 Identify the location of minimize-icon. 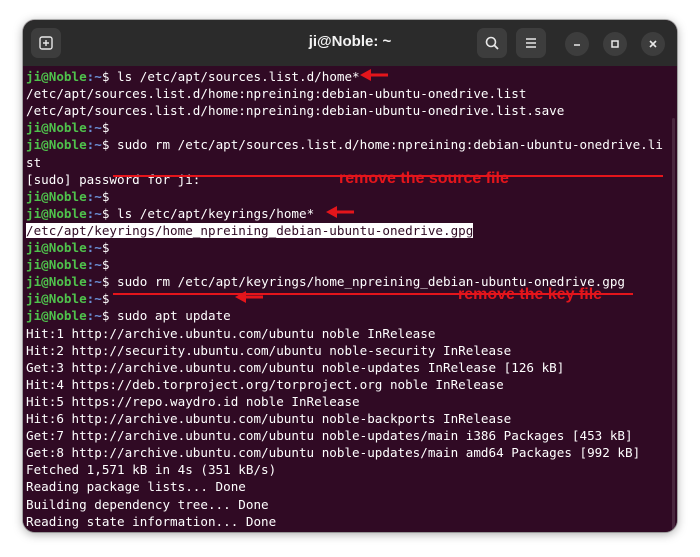
(577, 45).